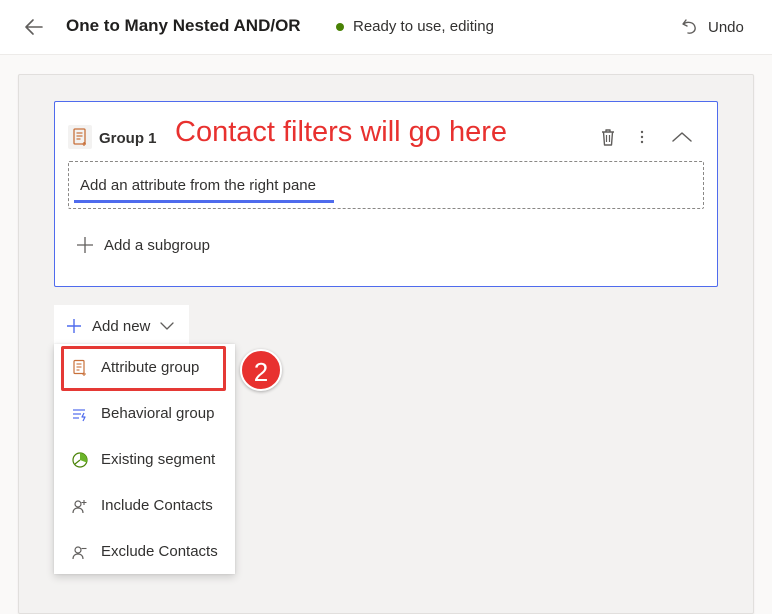 This screenshot has height=614, width=772. I want to click on add-subgroup-button: Add a subgroup, so click(142, 245).